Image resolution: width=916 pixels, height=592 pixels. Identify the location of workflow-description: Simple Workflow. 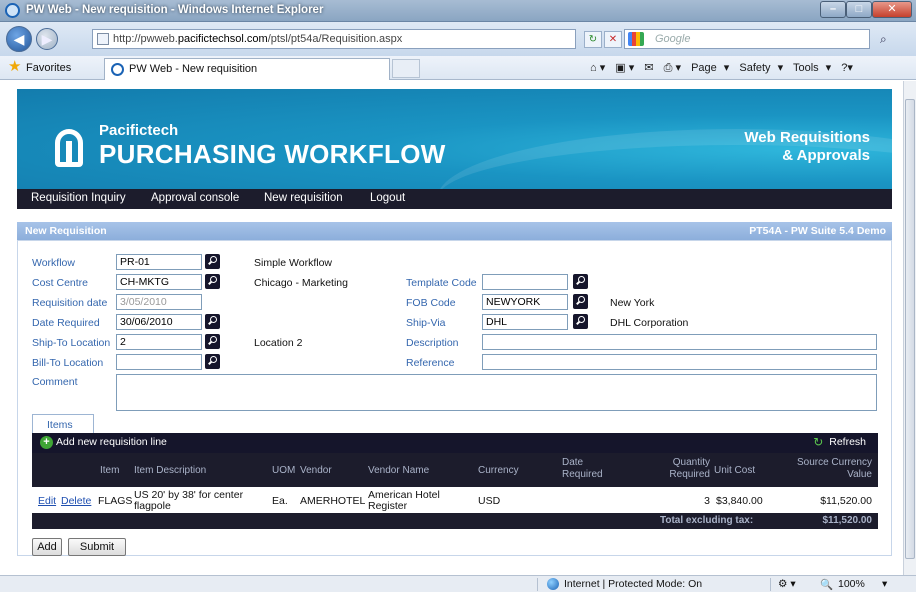
(293, 263).